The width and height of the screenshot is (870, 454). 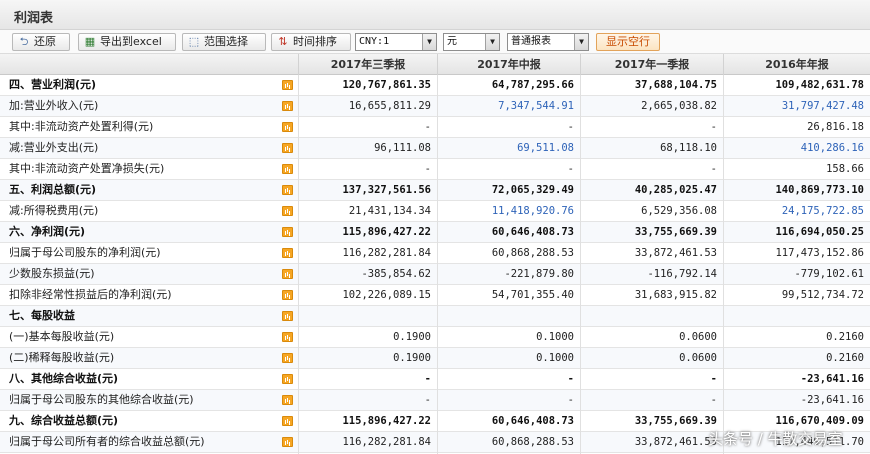 What do you see at coordinates (835, 127) in the screenshot?
I see `cell-value: 26,816.18` at bounding box center [835, 127].